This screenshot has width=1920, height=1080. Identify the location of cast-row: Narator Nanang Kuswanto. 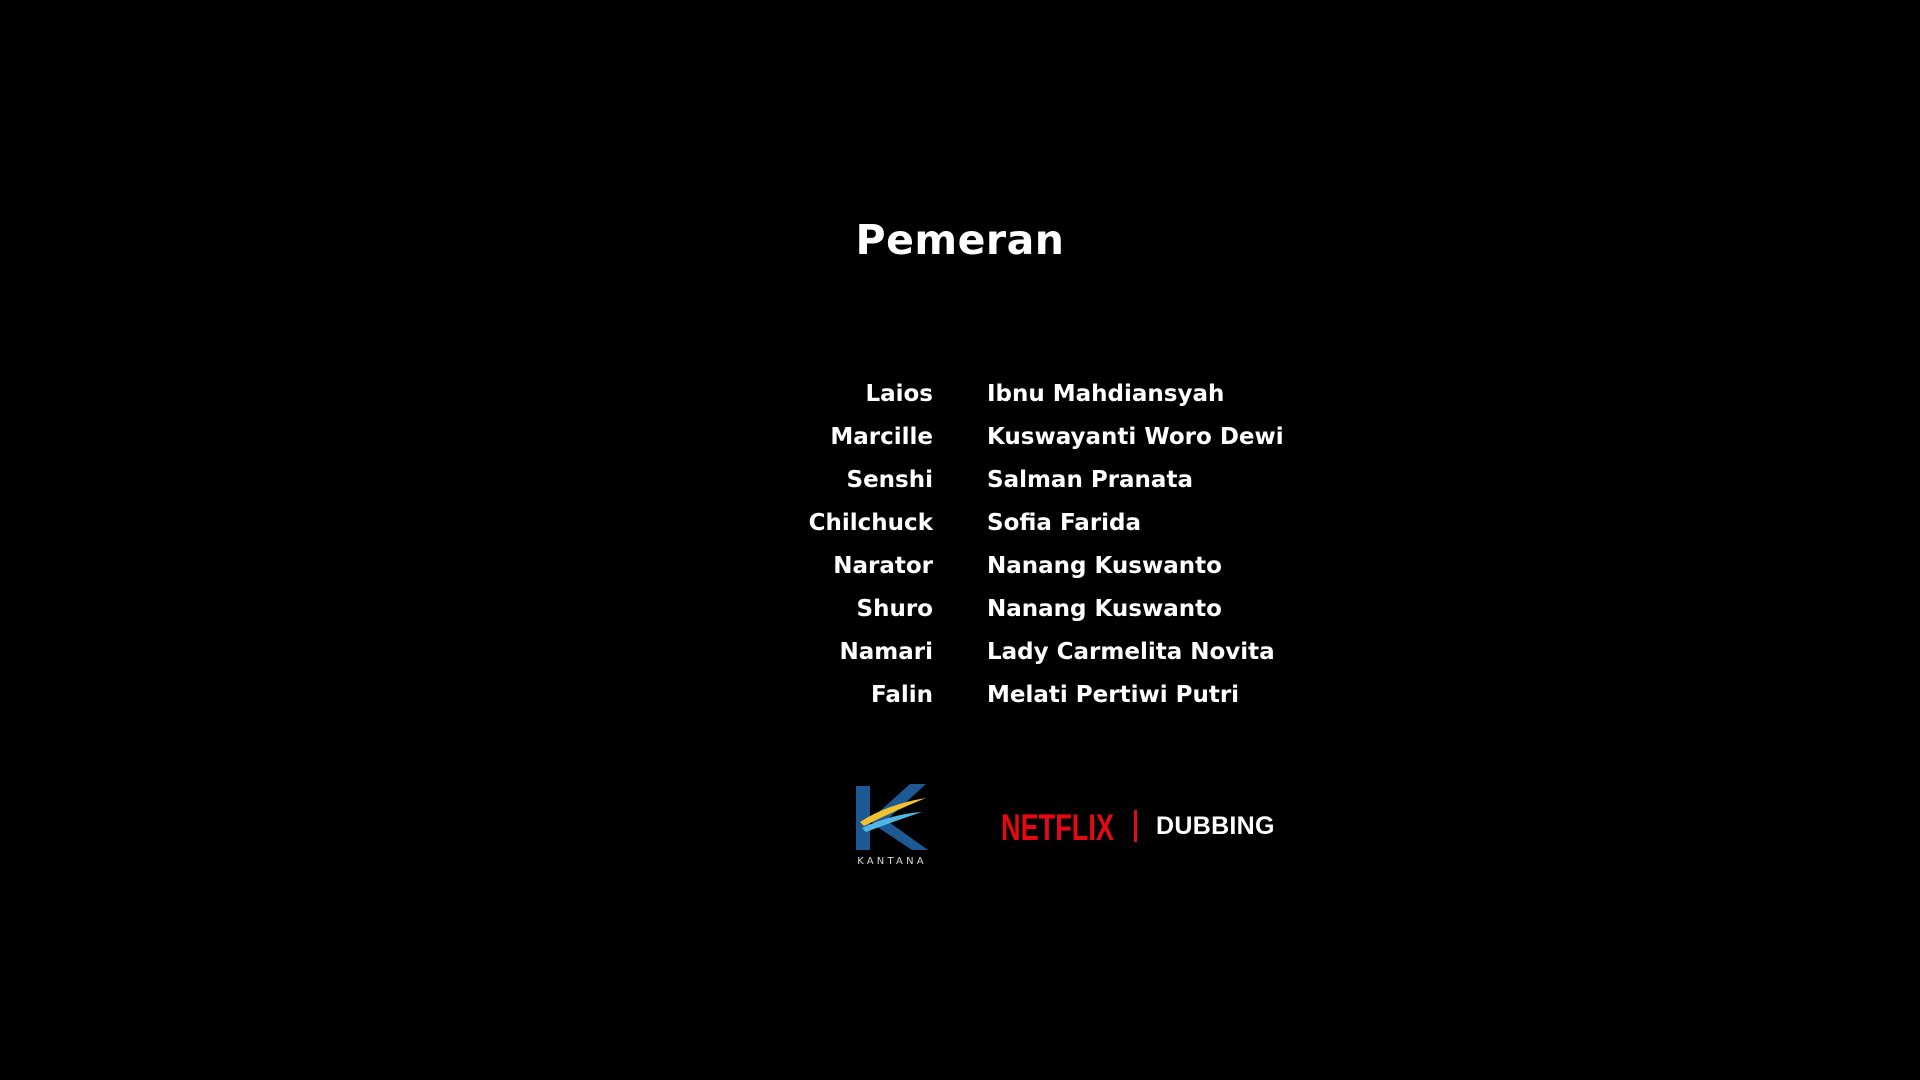
(960, 566).